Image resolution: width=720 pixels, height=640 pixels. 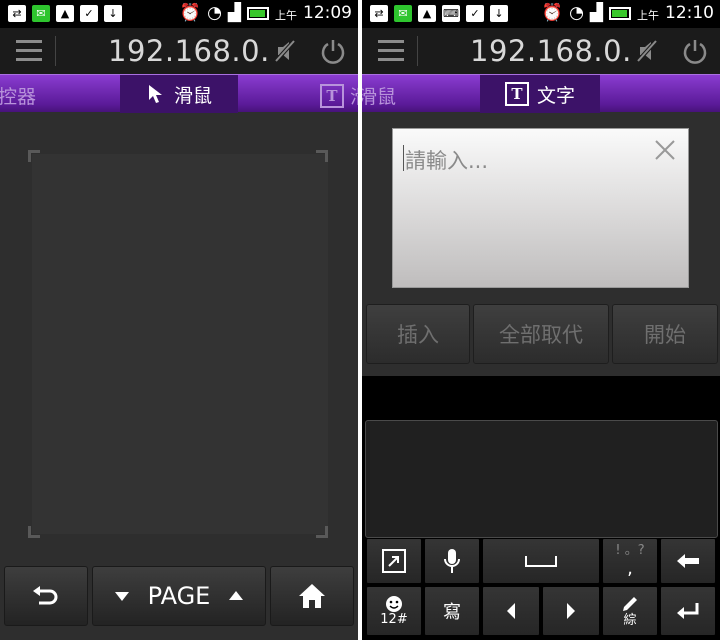 I want to click on microphone-icon, so click(x=452, y=561).